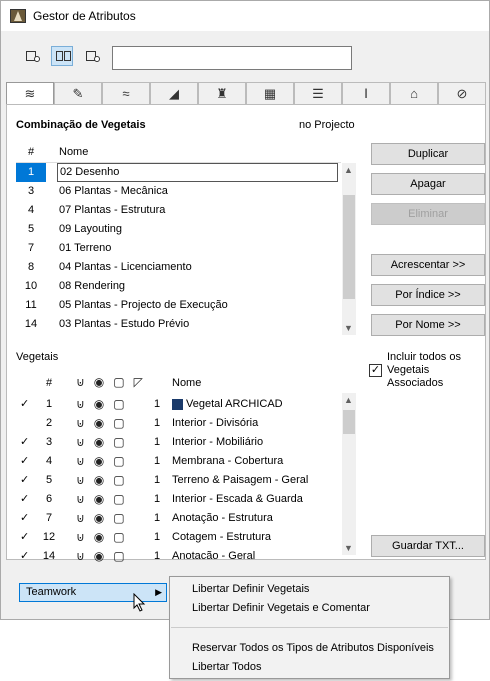  I want to click on row-name: 04 Plantas - Licenciamento, so click(125, 267).